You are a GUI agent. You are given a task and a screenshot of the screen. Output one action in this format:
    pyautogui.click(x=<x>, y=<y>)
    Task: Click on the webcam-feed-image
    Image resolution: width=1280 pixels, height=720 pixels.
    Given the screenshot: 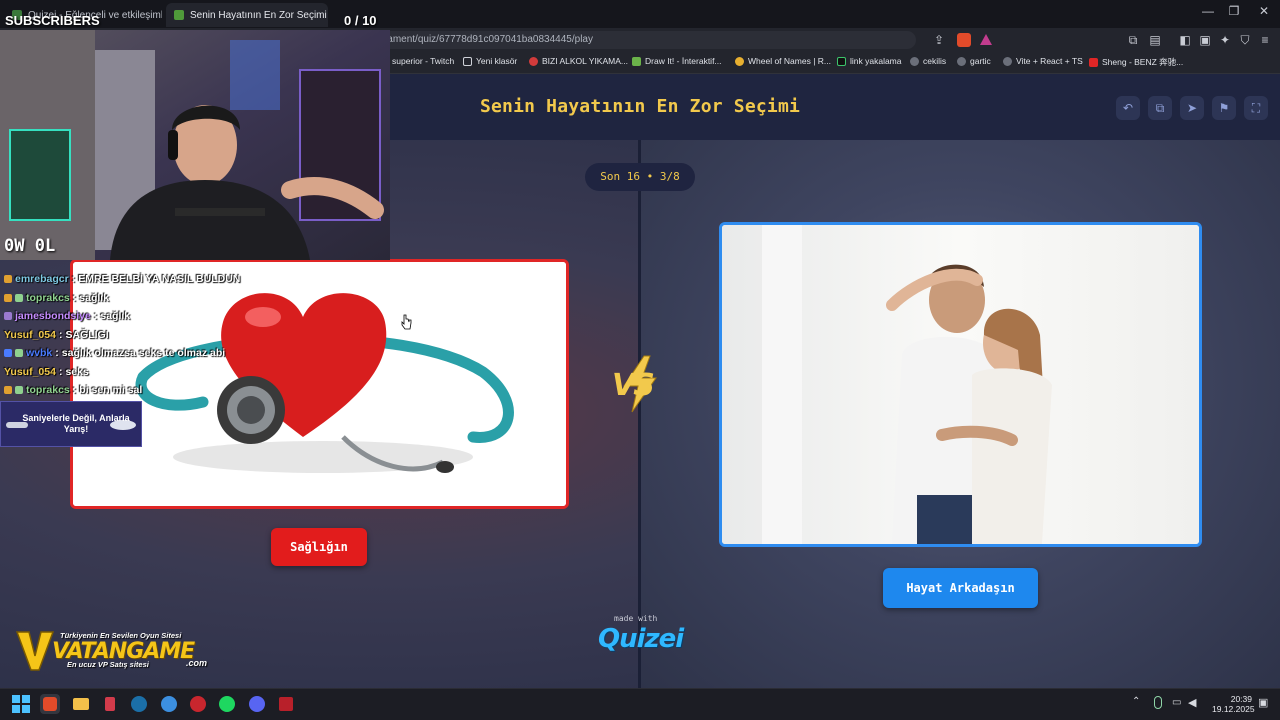 What is the action you would take?
    pyautogui.click(x=195, y=145)
    